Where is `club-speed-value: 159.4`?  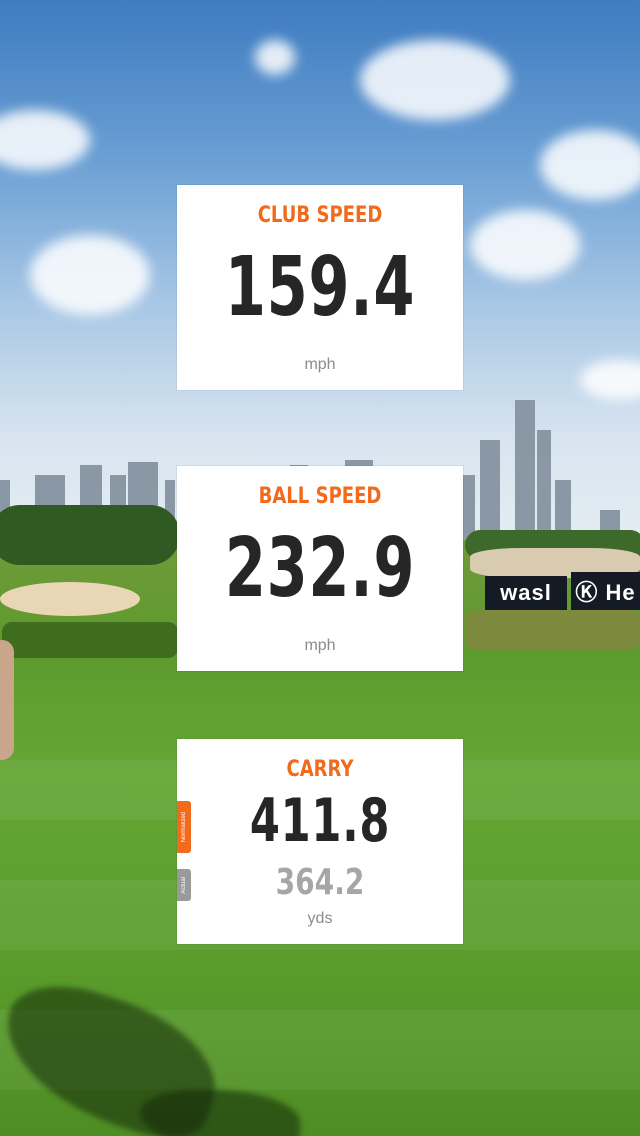
club-speed-value: 159.4 is located at coordinates (320, 287).